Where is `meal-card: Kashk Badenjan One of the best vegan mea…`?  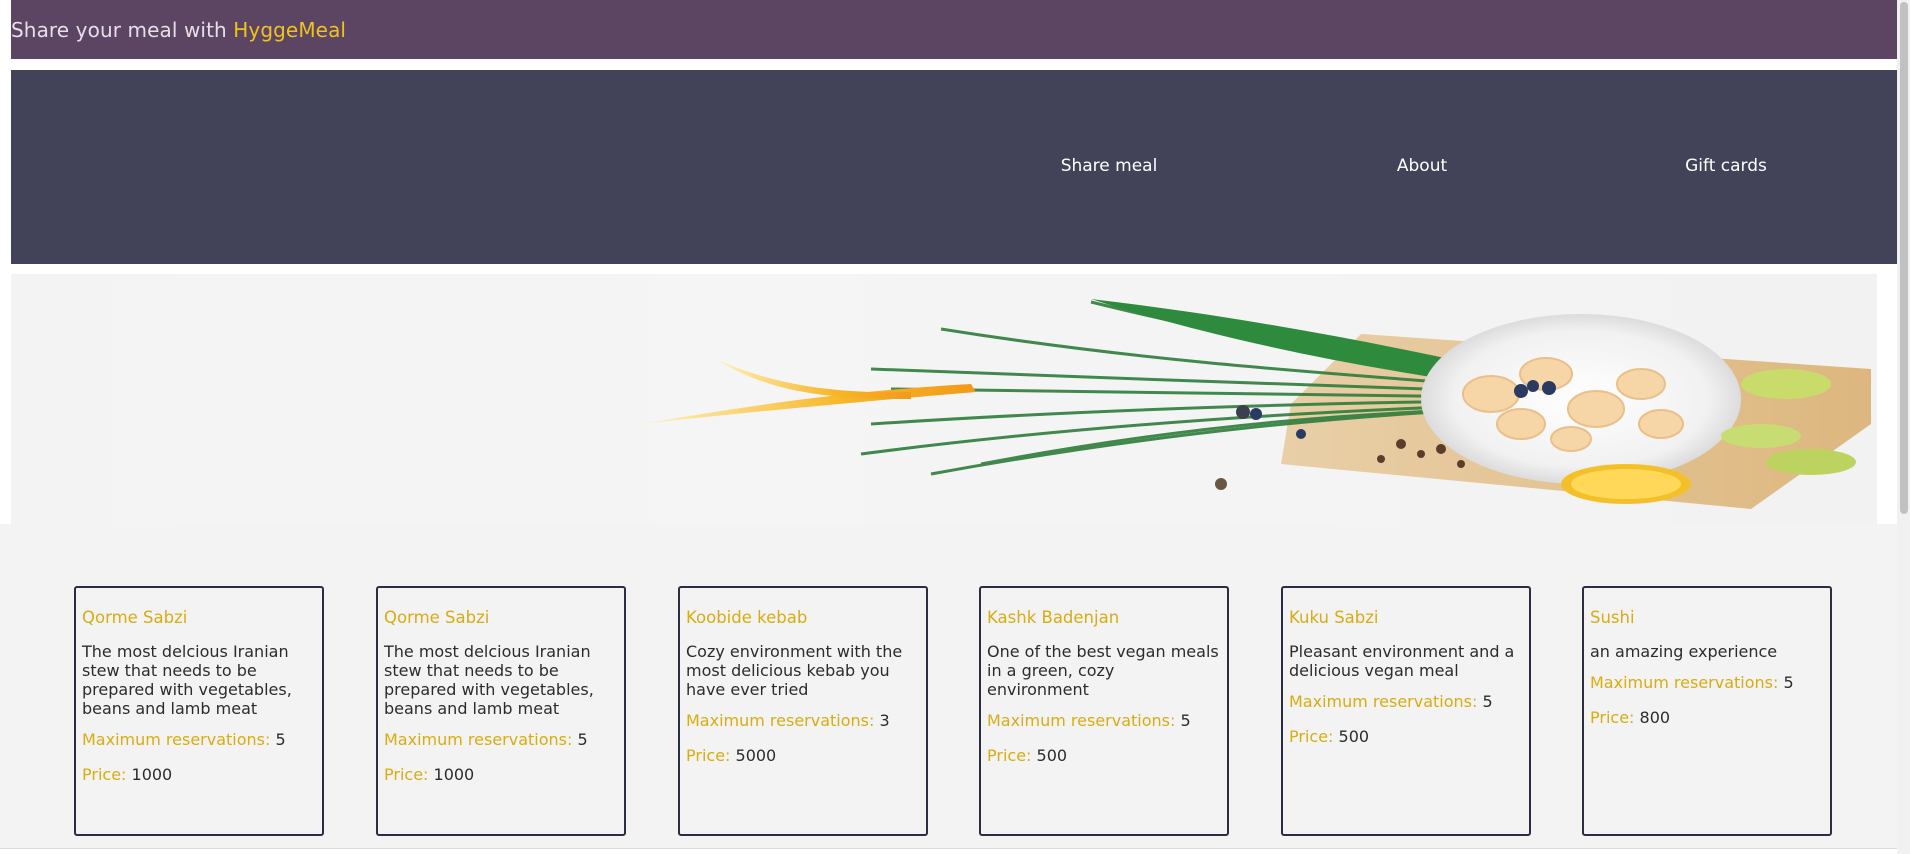
meal-card: Kashk Badenjan One of the best vegan mea… is located at coordinates (1104, 711).